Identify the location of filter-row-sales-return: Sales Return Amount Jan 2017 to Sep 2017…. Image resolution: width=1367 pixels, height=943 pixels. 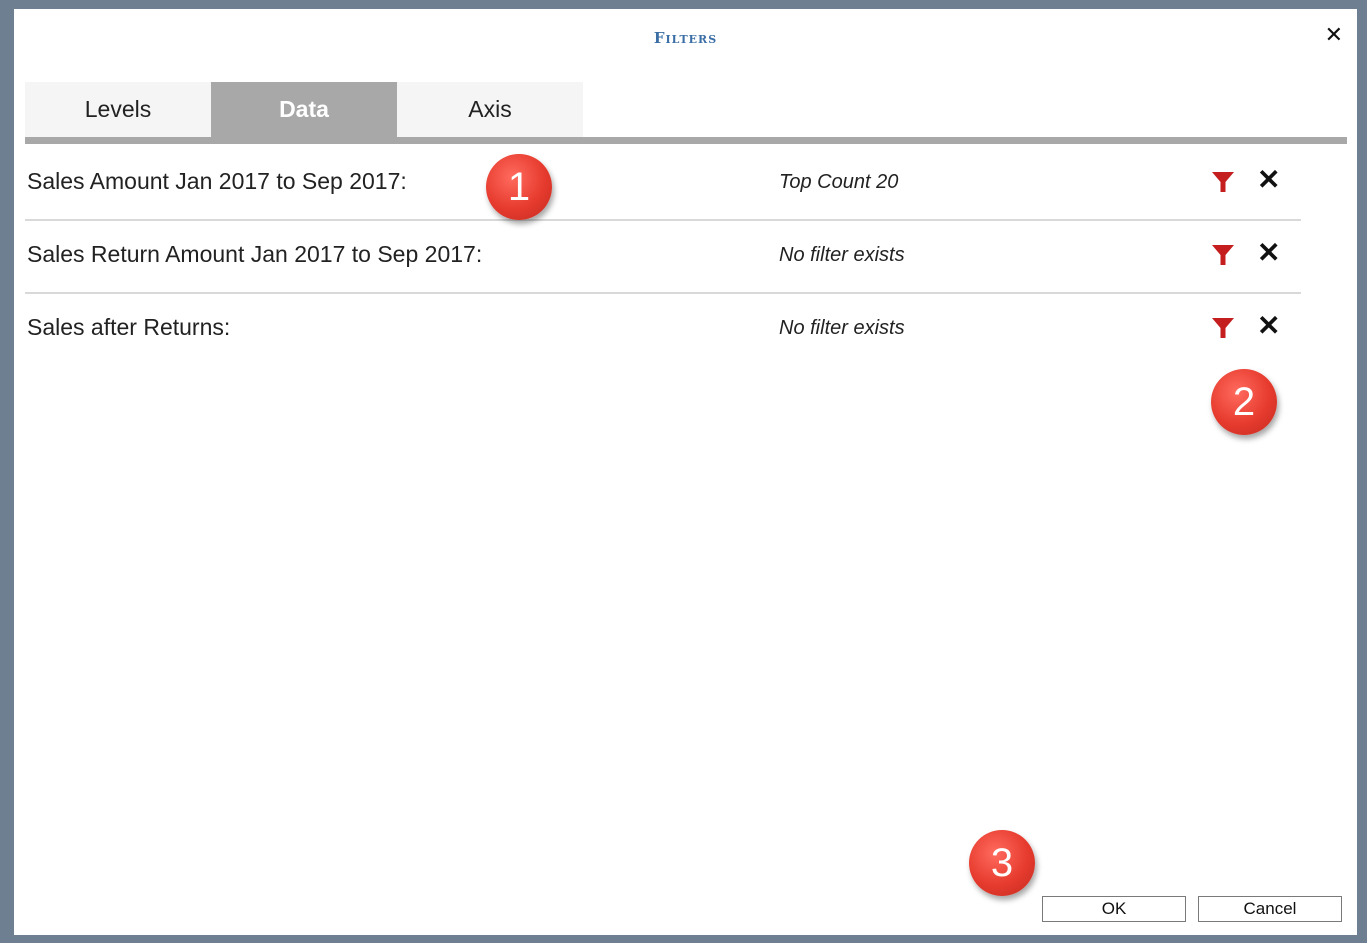
(663, 257).